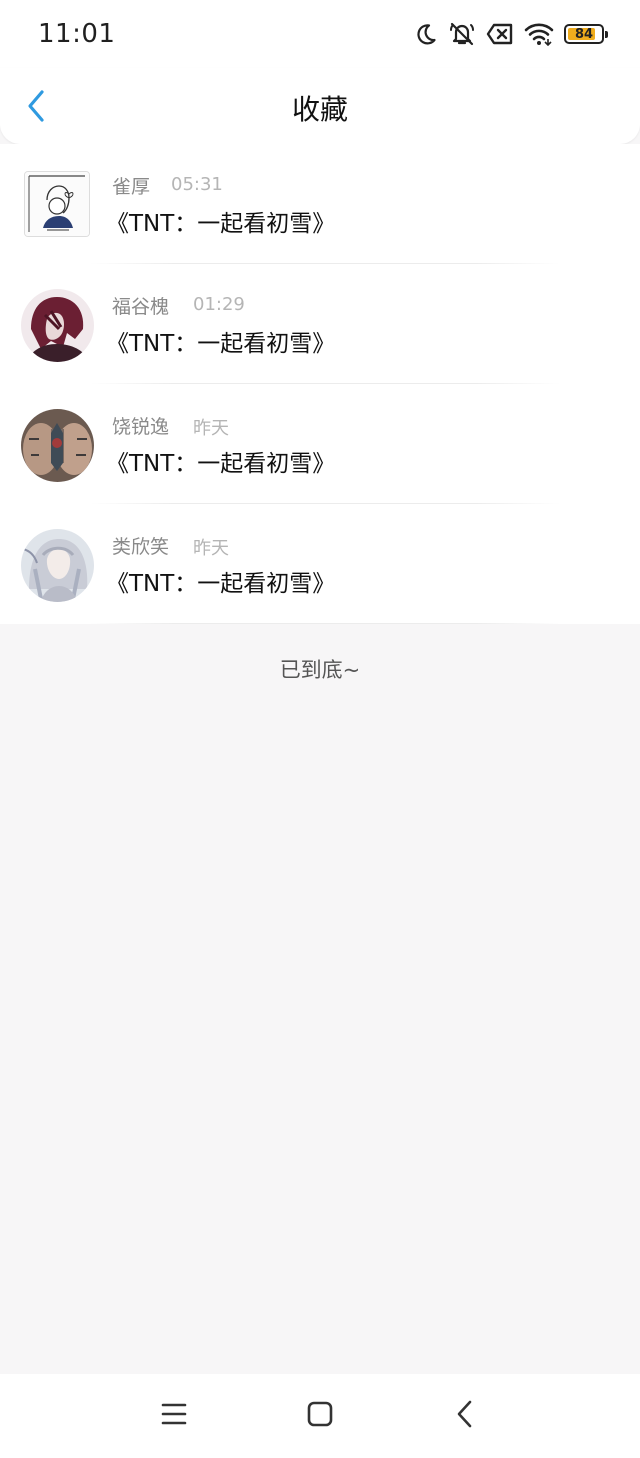 The image size is (640, 1458). I want to click on item-time: 01:29, so click(219, 304).